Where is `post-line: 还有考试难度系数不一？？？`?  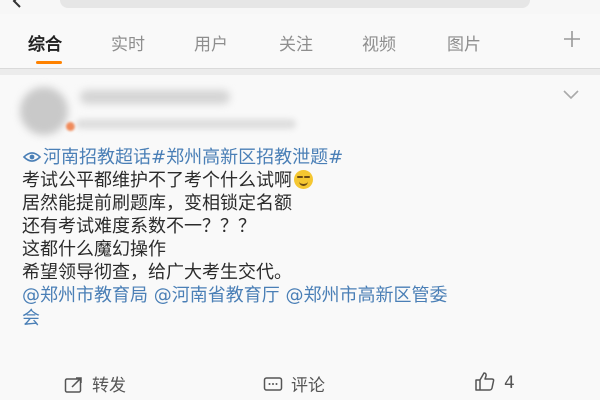 post-line: 还有考试难度系数不一？？？ is located at coordinates (139, 226).